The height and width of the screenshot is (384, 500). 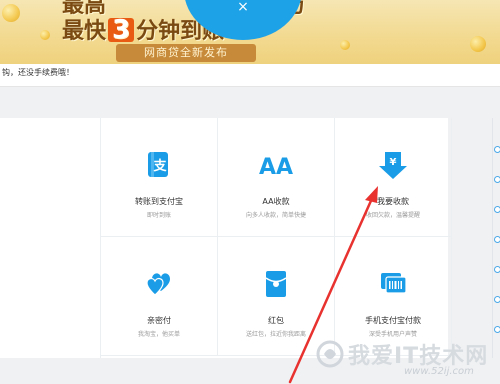 I want to click on grid-item-desc: 我淘宝，他买单, so click(x=158, y=334).